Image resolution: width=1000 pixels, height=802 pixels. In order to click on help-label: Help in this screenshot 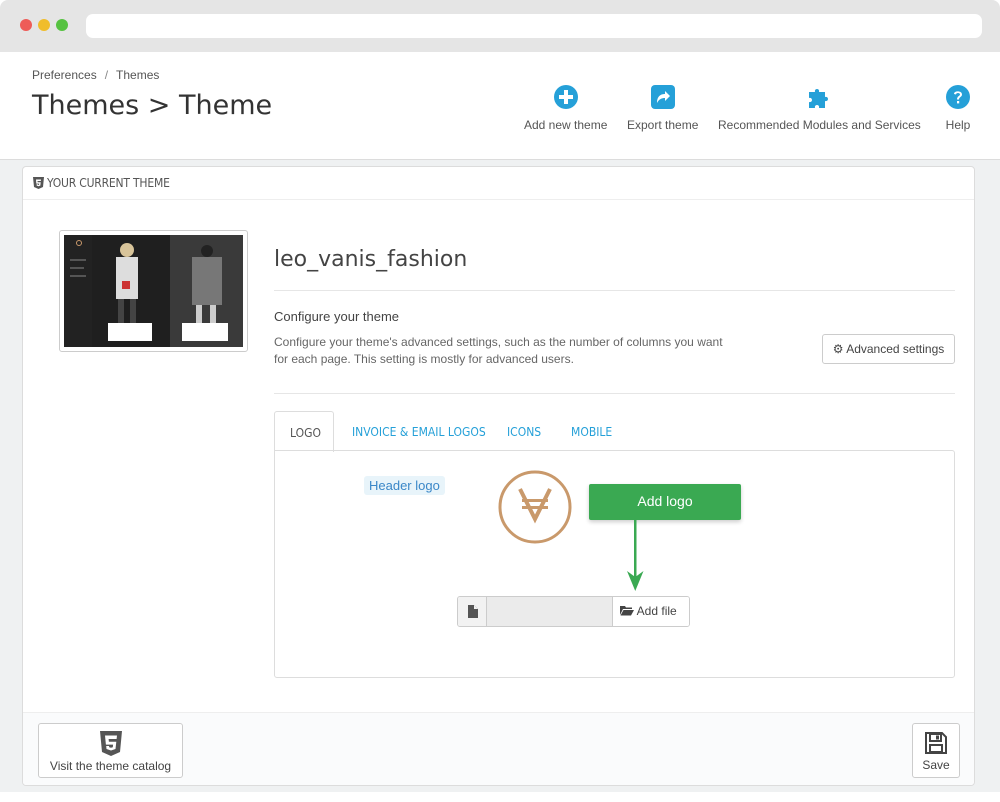, I will do `click(958, 125)`.